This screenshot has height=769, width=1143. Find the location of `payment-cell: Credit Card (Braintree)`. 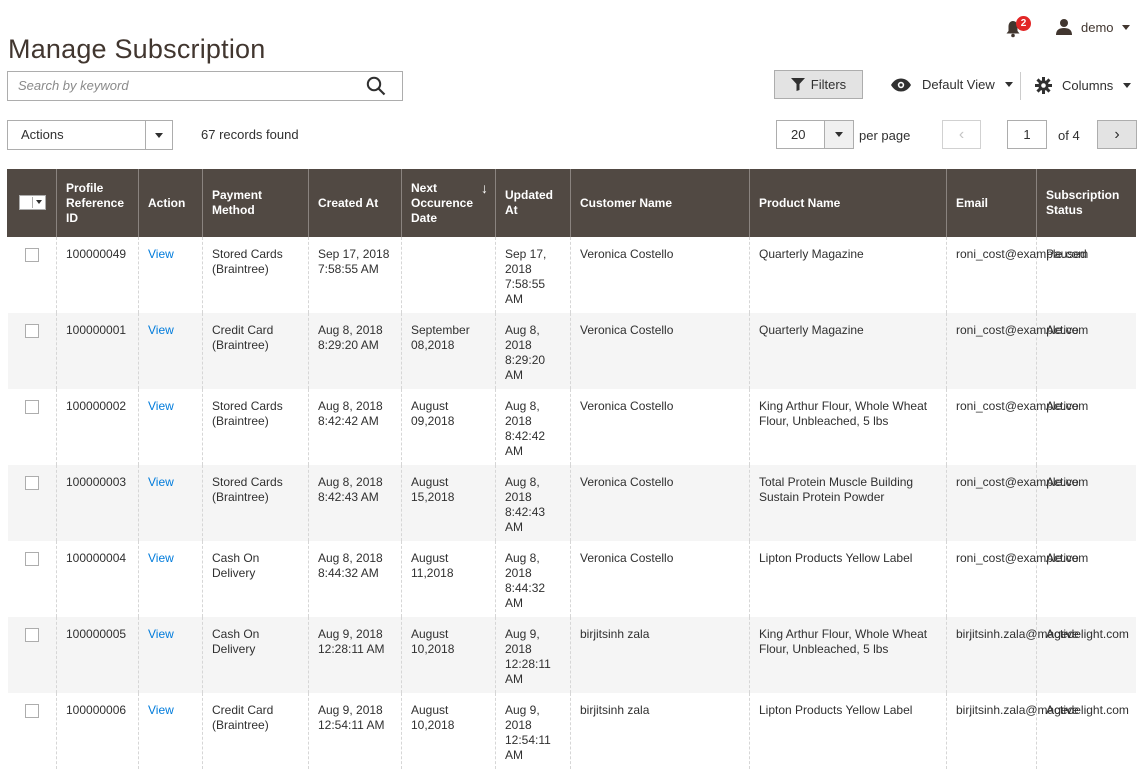

payment-cell: Credit Card (Braintree) is located at coordinates (255, 731).